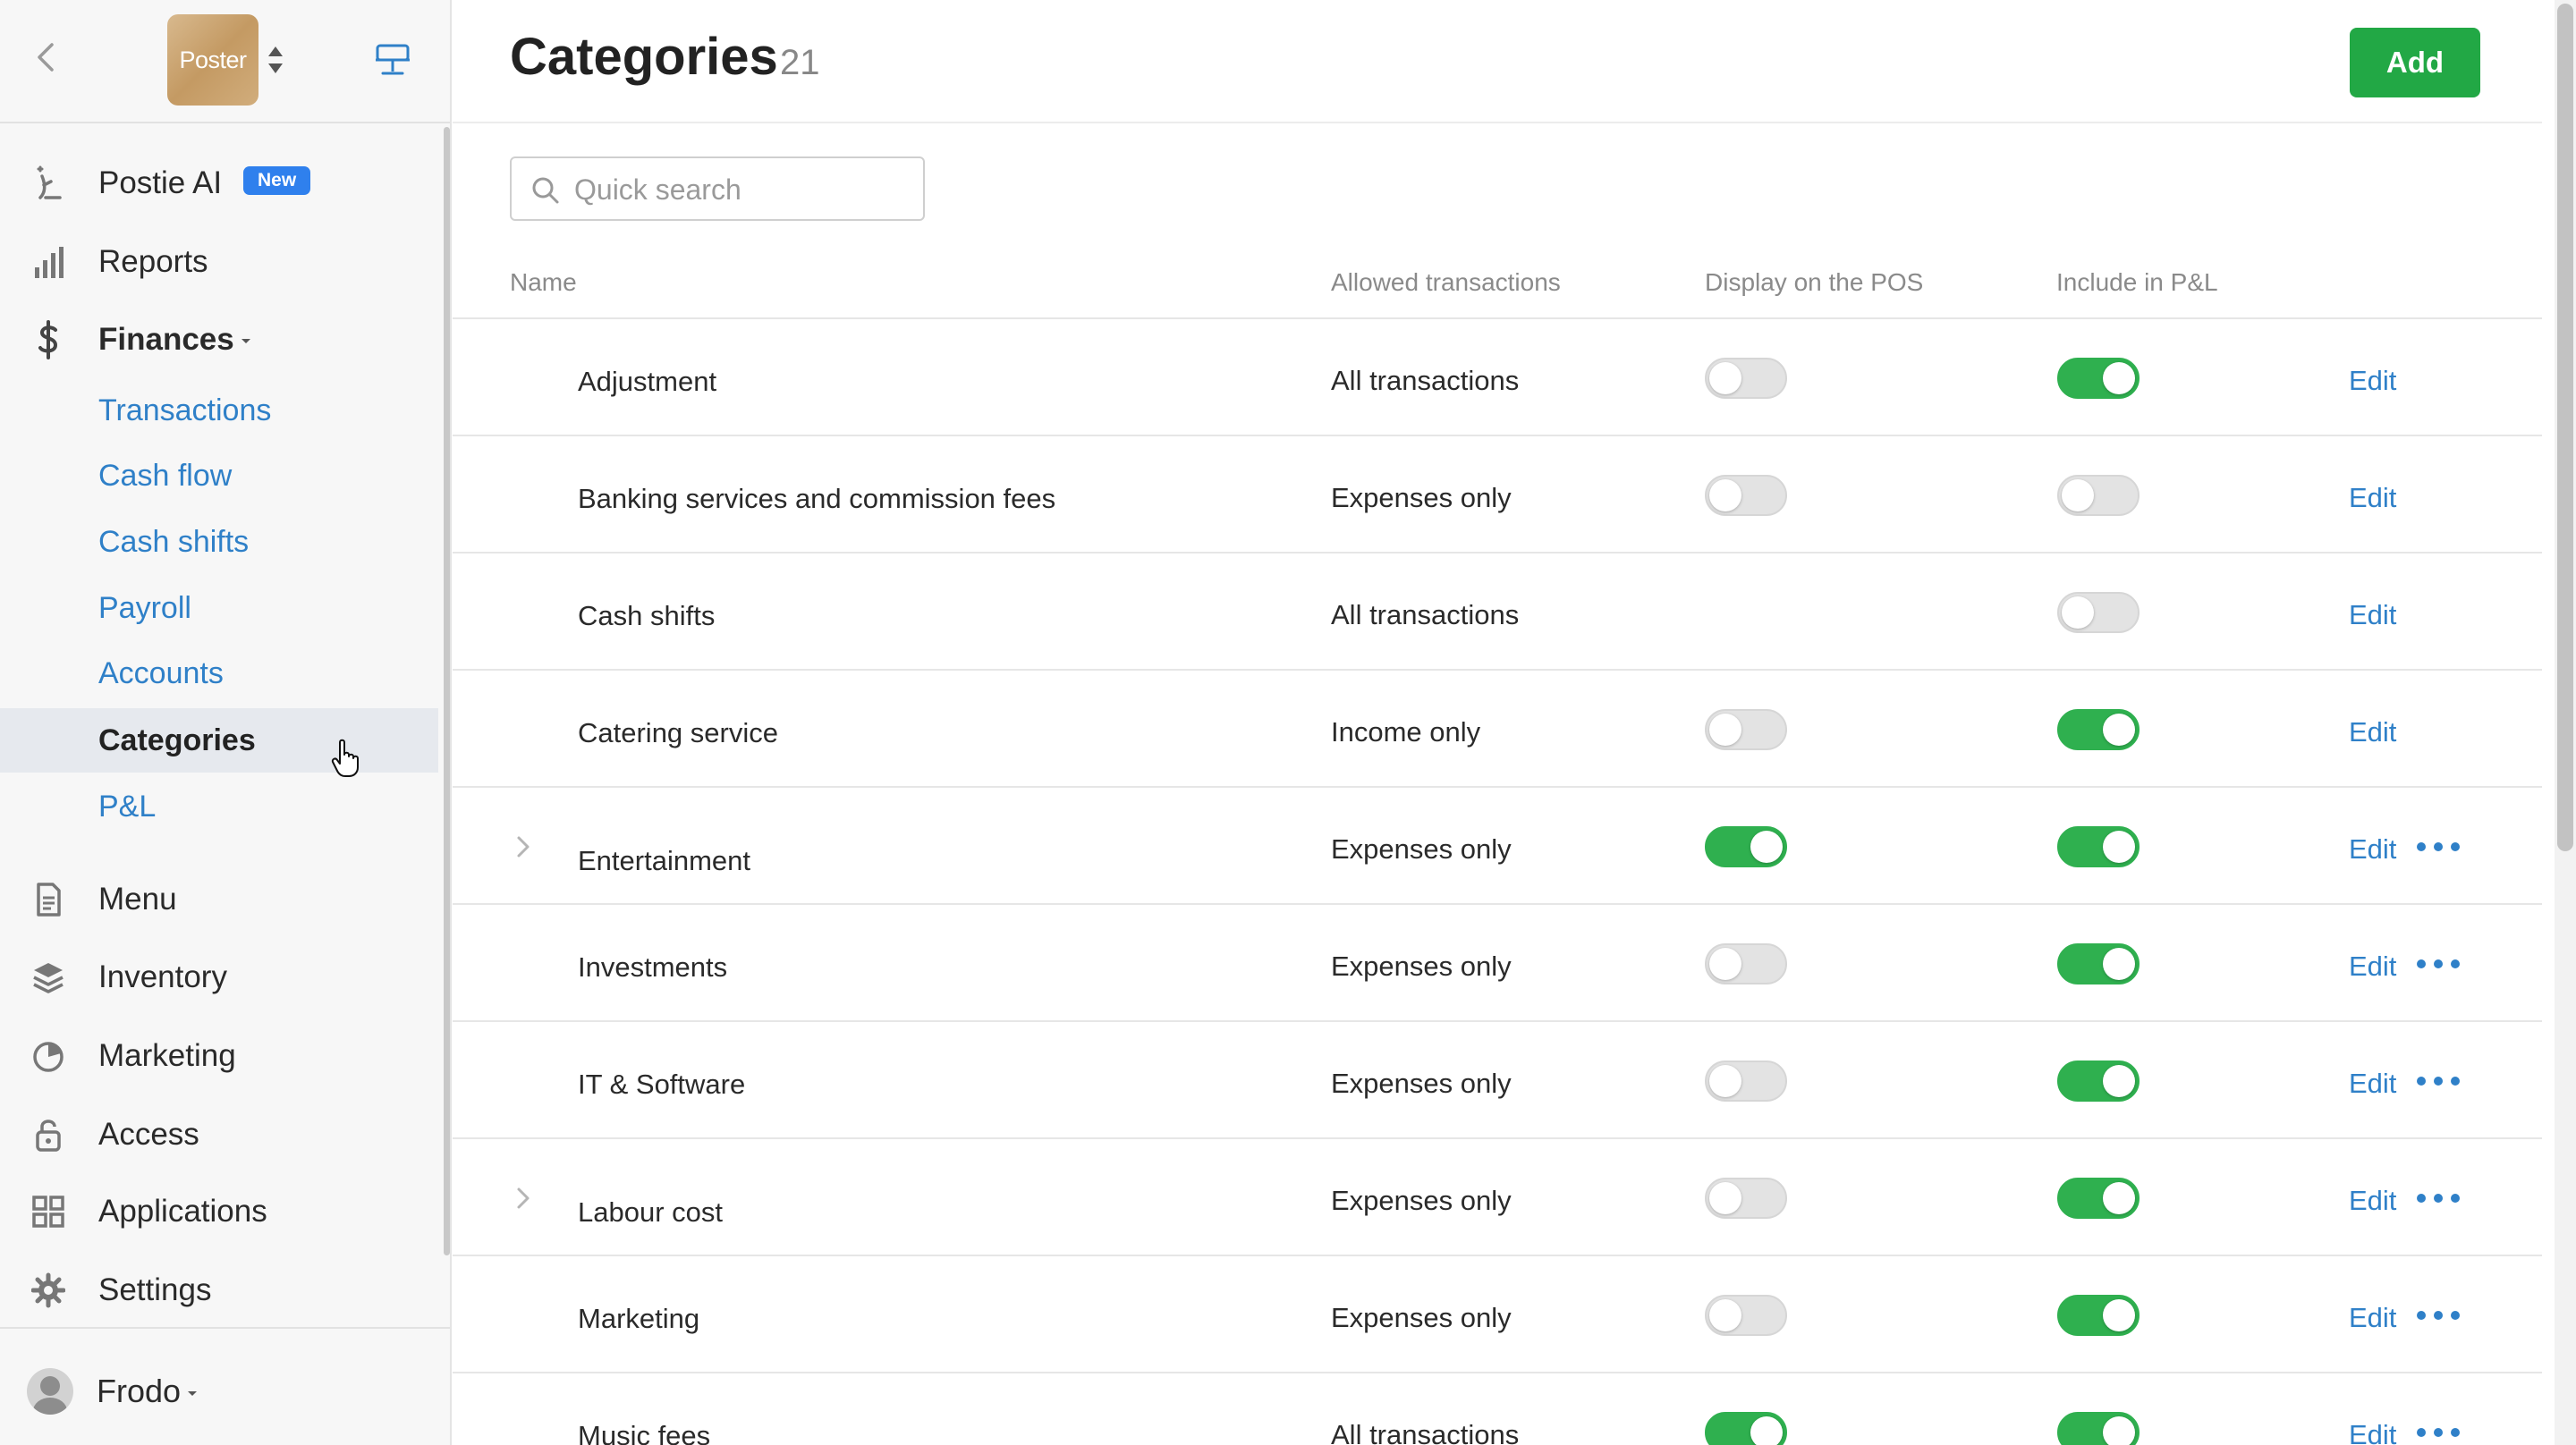 Image resolution: width=2576 pixels, height=1445 pixels. What do you see at coordinates (48, 899) in the screenshot?
I see `document-icon` at bounding box center [48, 899].